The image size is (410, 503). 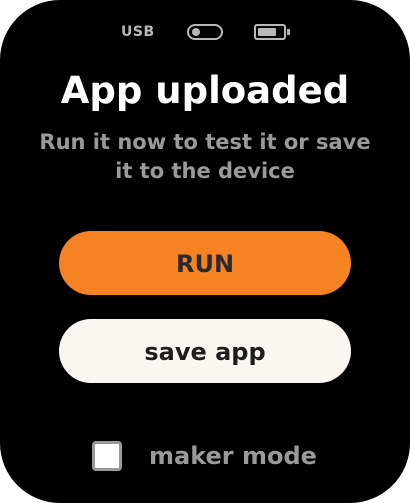 I want to click on usb-label: USB, so click(x=138, y=32).